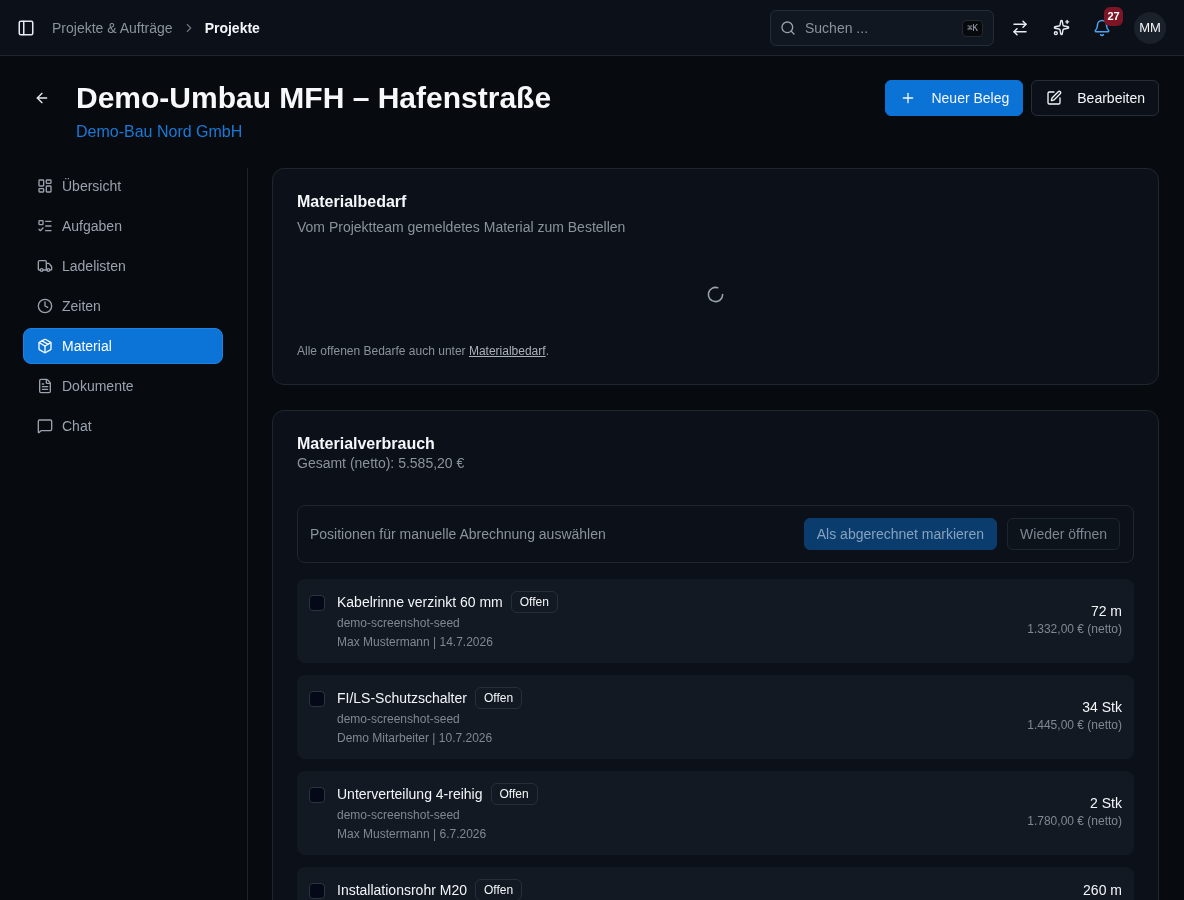 The height and width of the screenshot is (900, 1184). Describe the element at coordinates (352, 202) in the screenshot. I see `card-title: Materialbedarf` at that location.